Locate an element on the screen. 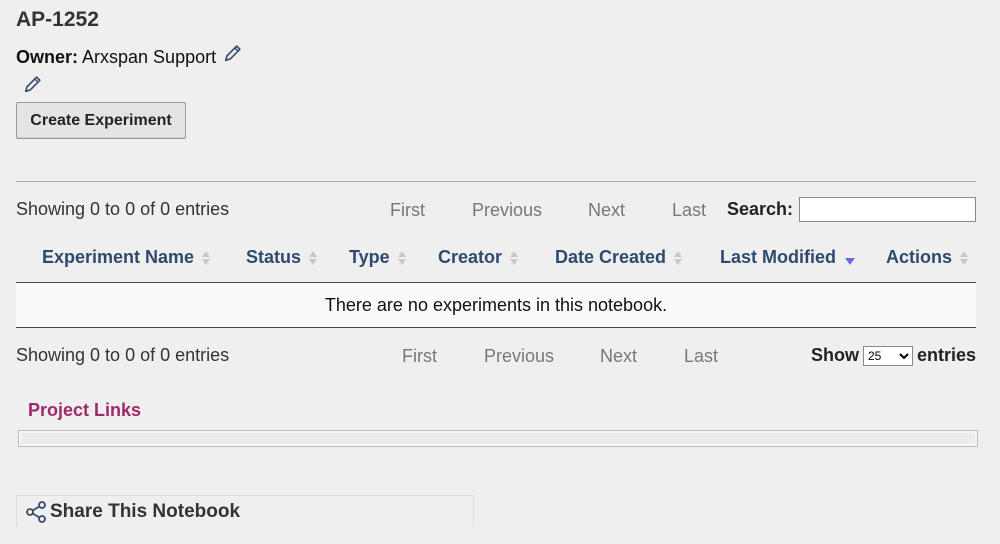 Image resolution: width=1000 pixels, height=544 pixels. search-input is located at coordinates (887, 209).